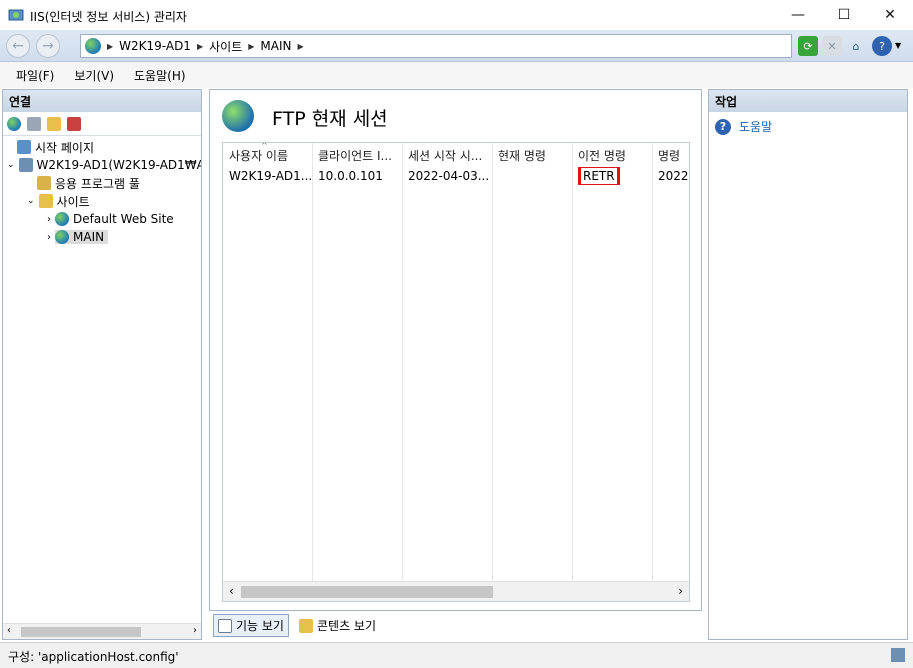  What do you see at coordinates (673, 176) in the screenshot?
I see `cell-command: 2022` at bounding box center [673, 176].